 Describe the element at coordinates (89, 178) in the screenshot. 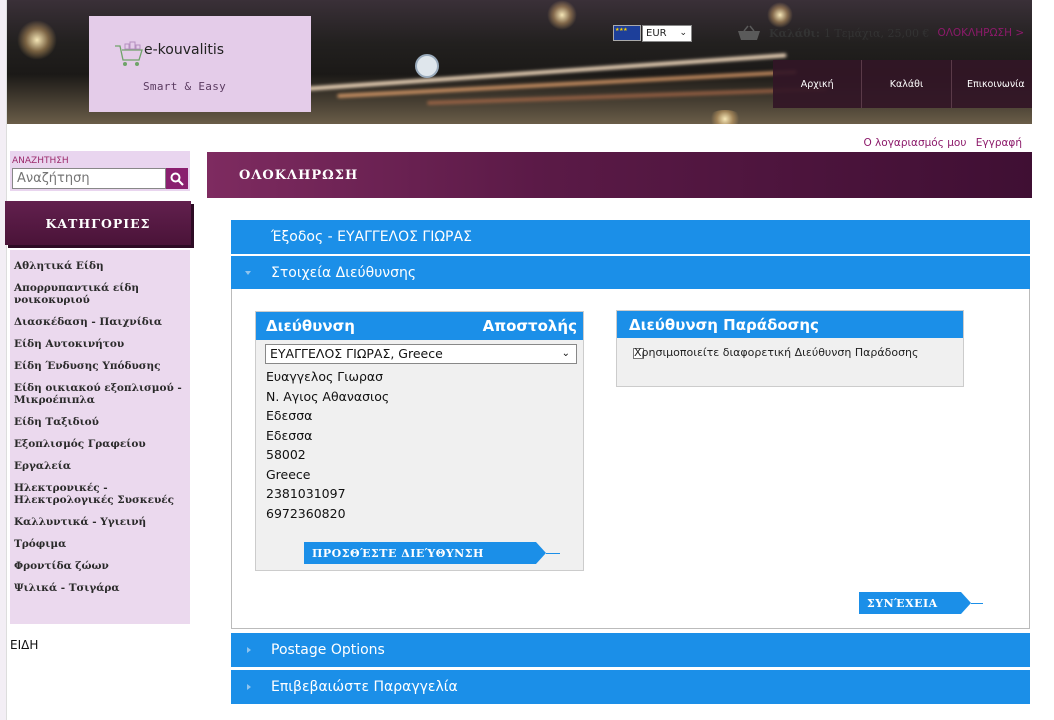

I see `search-input` at that location.